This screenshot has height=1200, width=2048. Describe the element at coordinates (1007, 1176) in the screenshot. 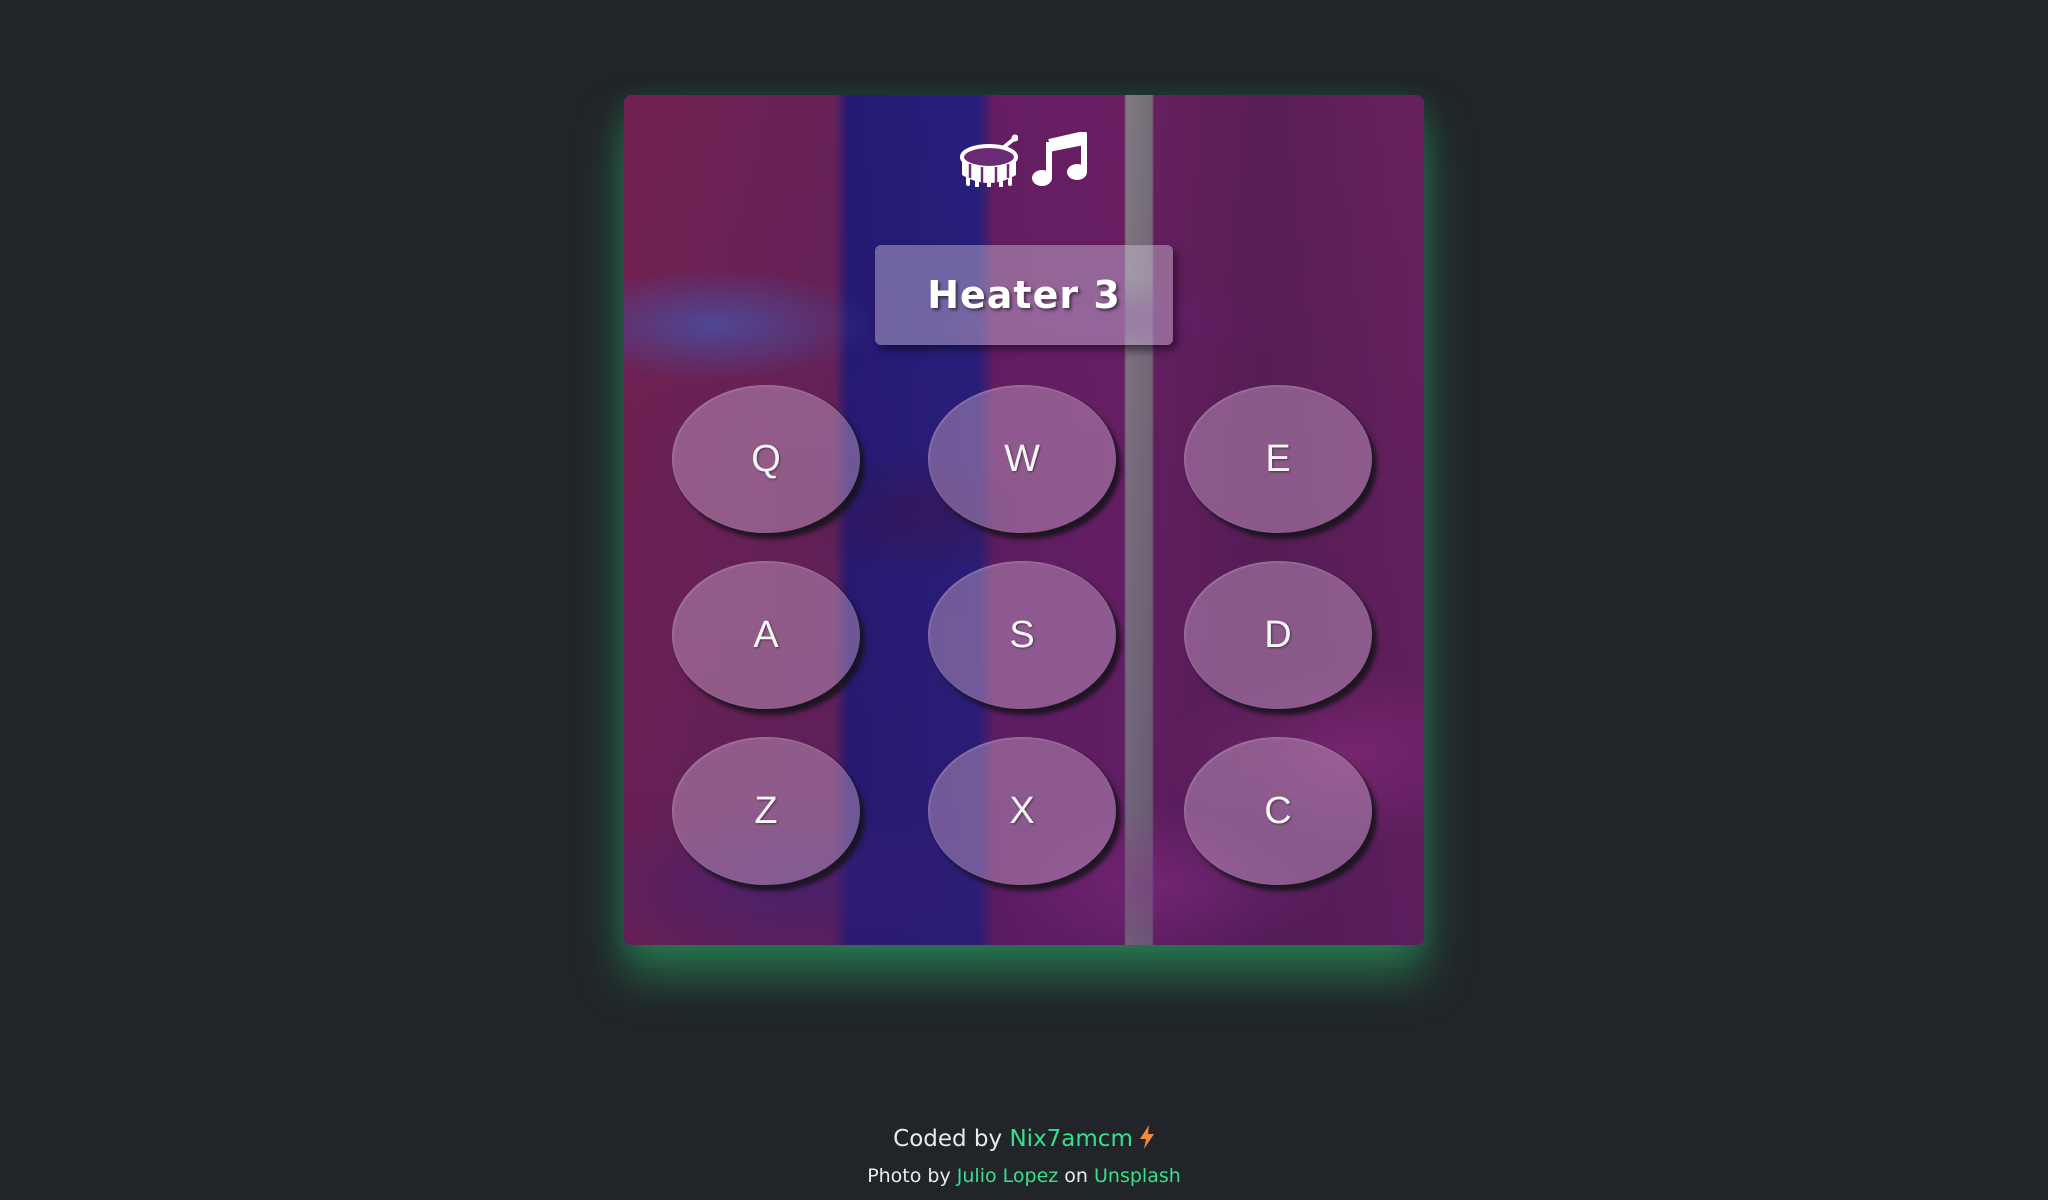

I see `photographer-link: Julio Lopez` at that location.